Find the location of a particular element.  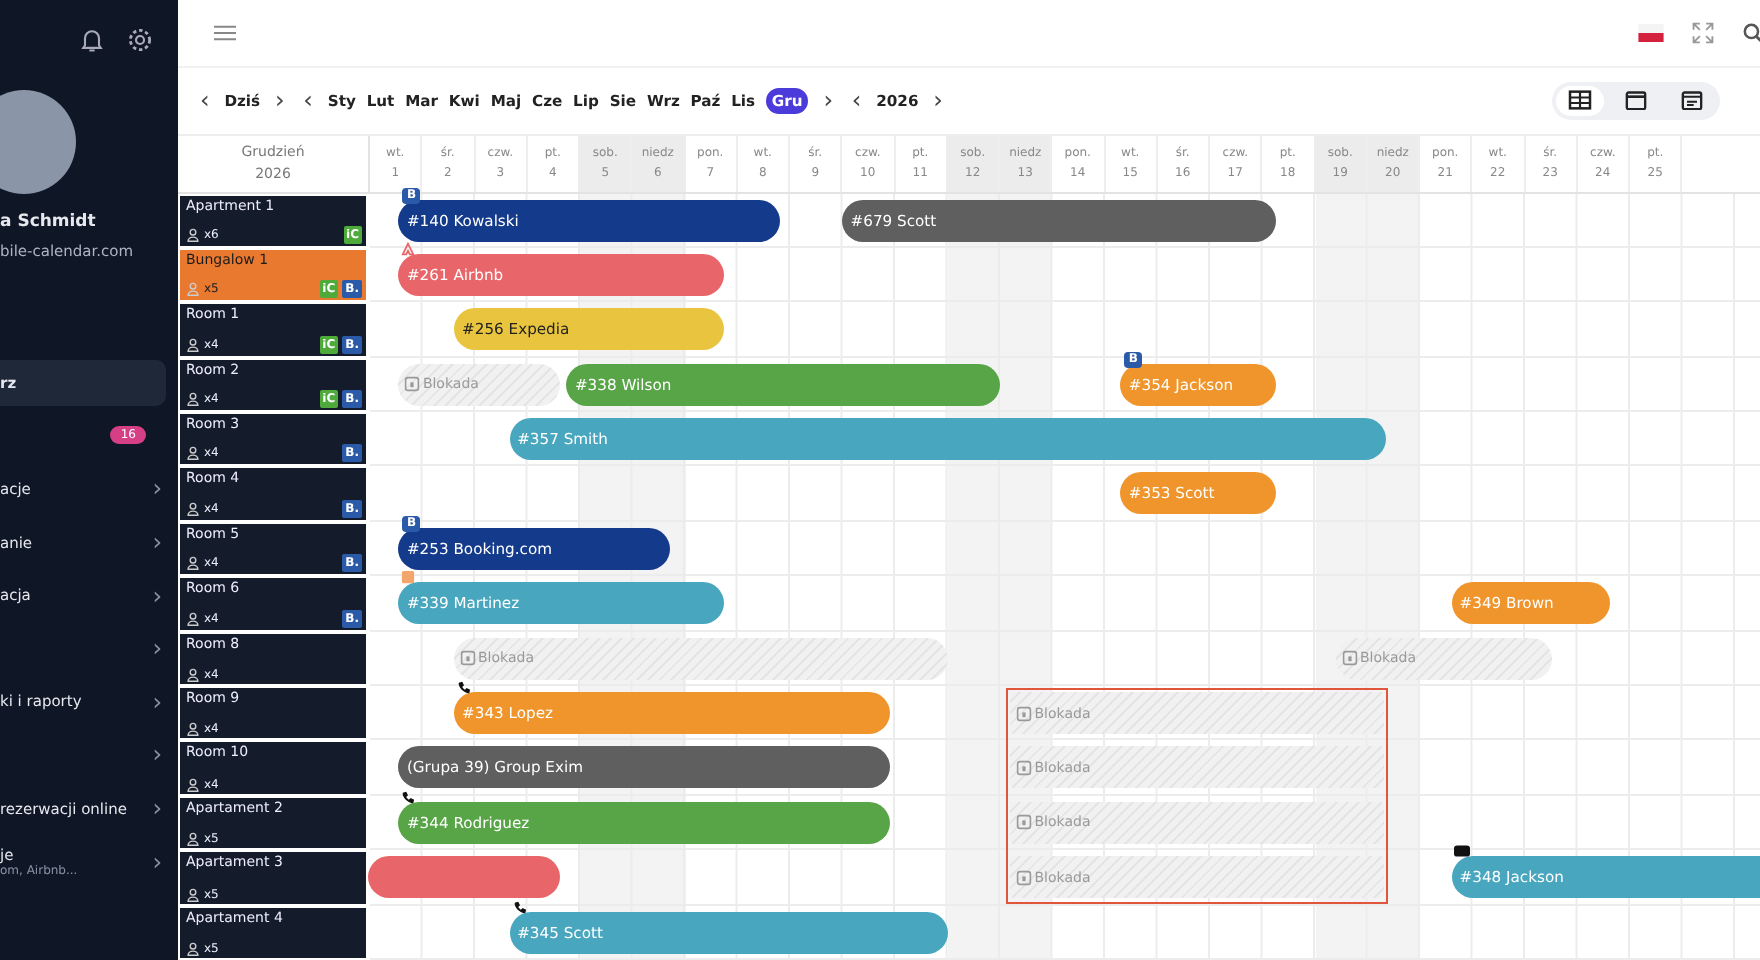

previous-button: ‹ is located at coordinates (205, 100).